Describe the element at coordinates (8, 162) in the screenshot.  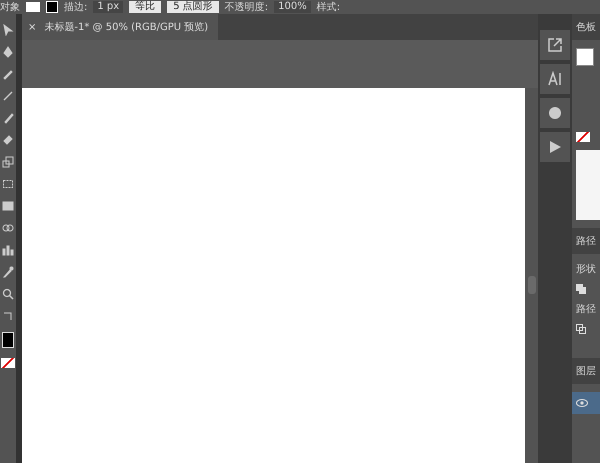
I see `scale-icon` at that location.